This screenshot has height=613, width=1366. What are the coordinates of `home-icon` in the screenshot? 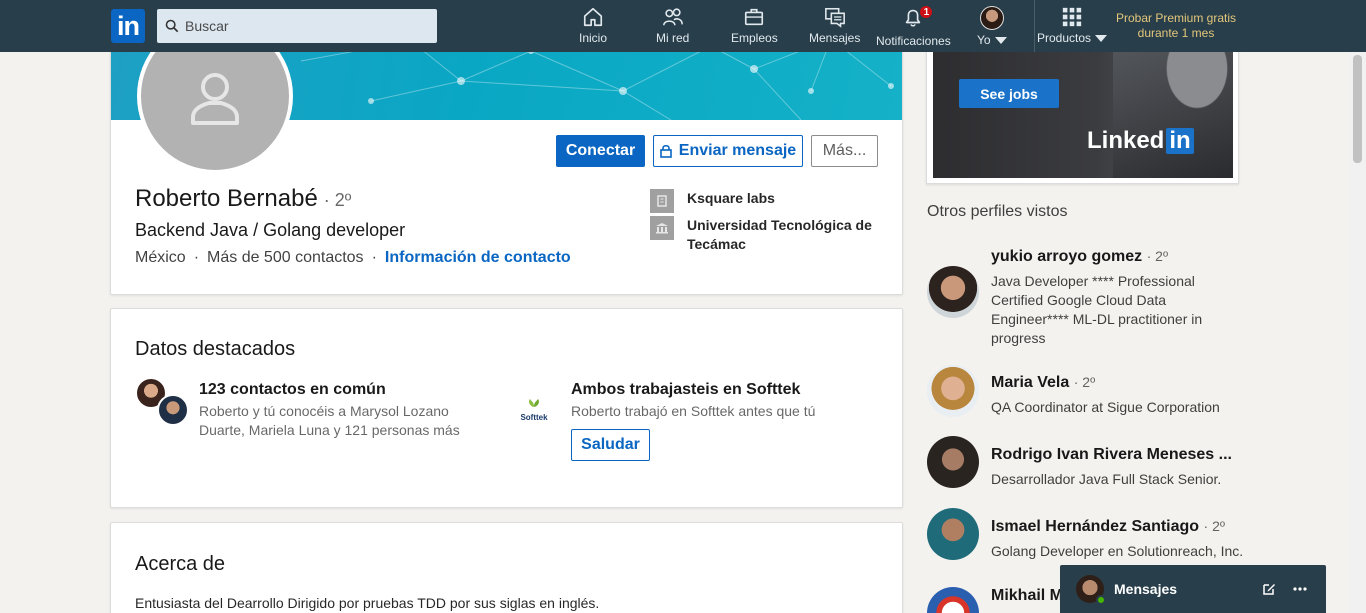 It's located at (593, 17).